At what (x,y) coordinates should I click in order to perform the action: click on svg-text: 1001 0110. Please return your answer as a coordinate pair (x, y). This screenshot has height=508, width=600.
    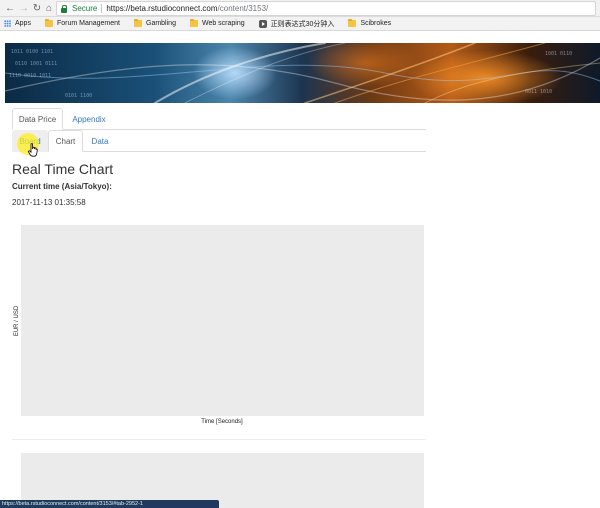
    Looking at the image, I should click on (558, 54).